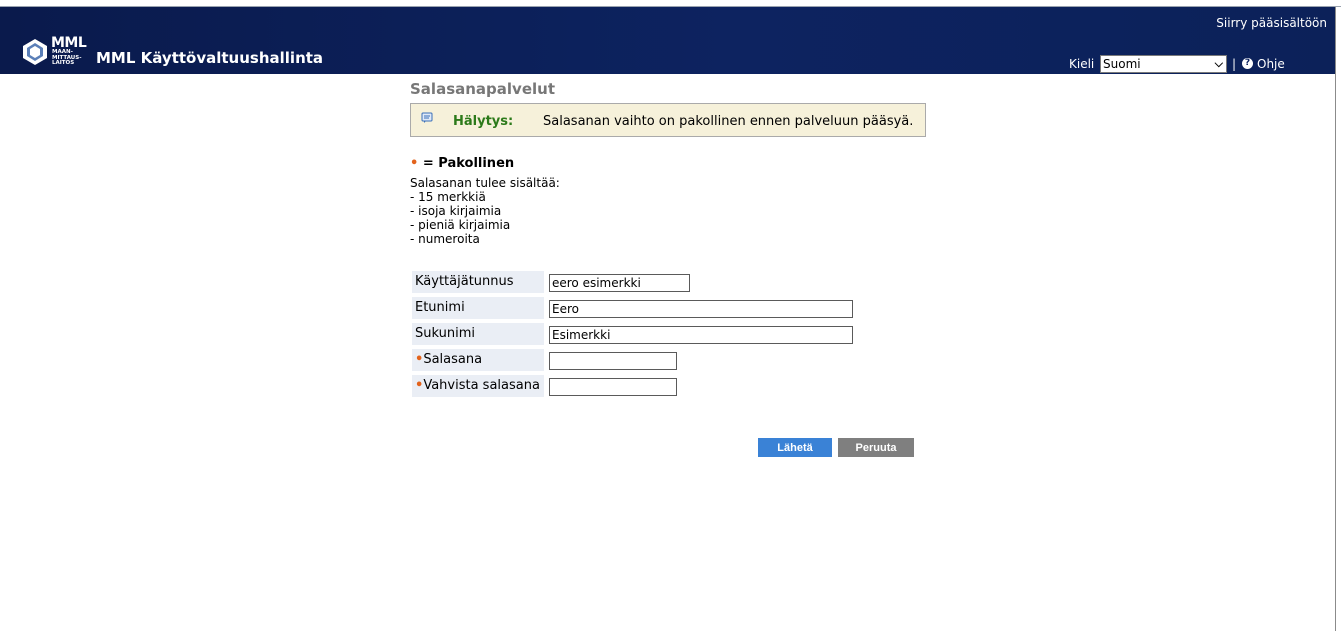 The image size is (1341, 631). What do you see at coordinates (1082, 64) in the screenshot?
I see `language-label: Kieli` at bounding box center [1082, 64].